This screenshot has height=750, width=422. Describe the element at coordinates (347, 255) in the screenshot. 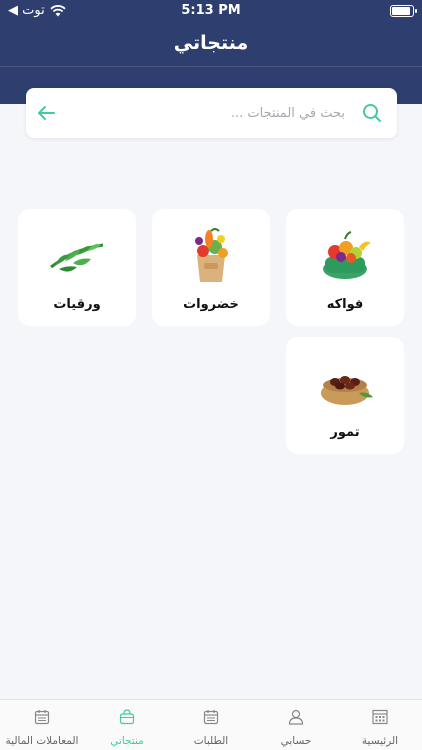

I see `fruits-basket-image` at that location.